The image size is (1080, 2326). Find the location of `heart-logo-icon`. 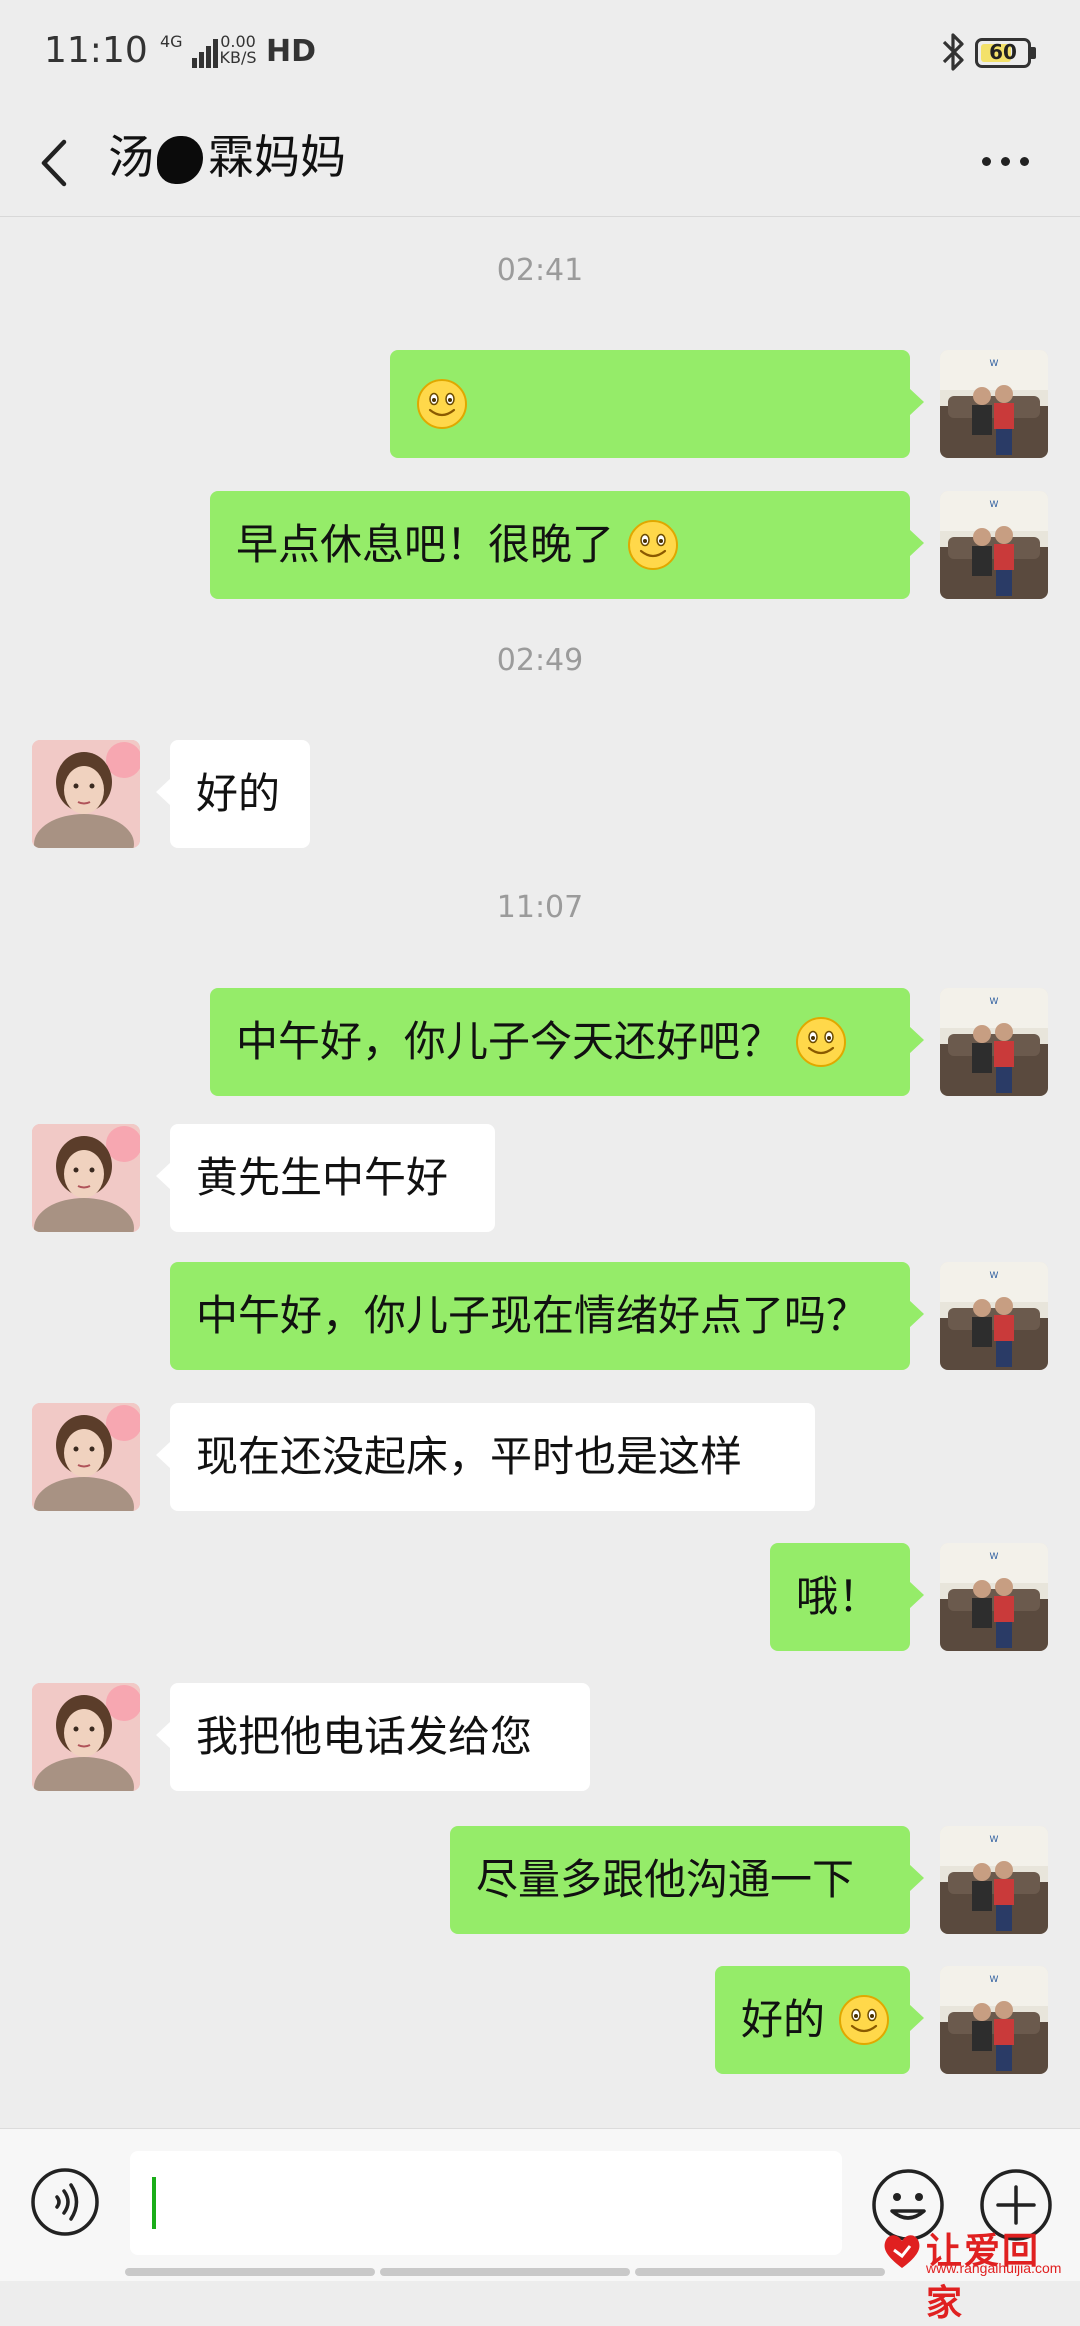

heart-logo-icon is located at coordinates (902, 2251).